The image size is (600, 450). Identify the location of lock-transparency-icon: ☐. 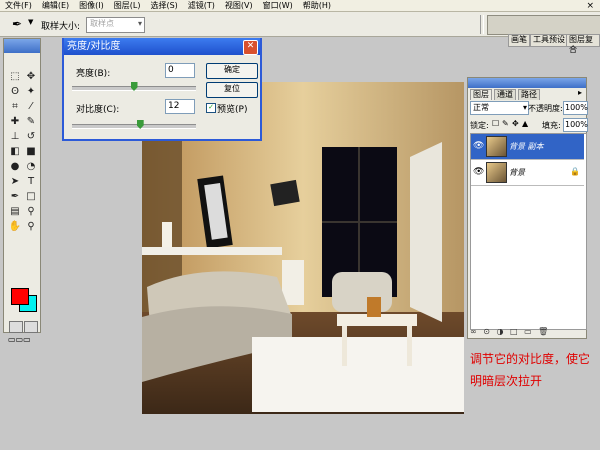
(495, 123).